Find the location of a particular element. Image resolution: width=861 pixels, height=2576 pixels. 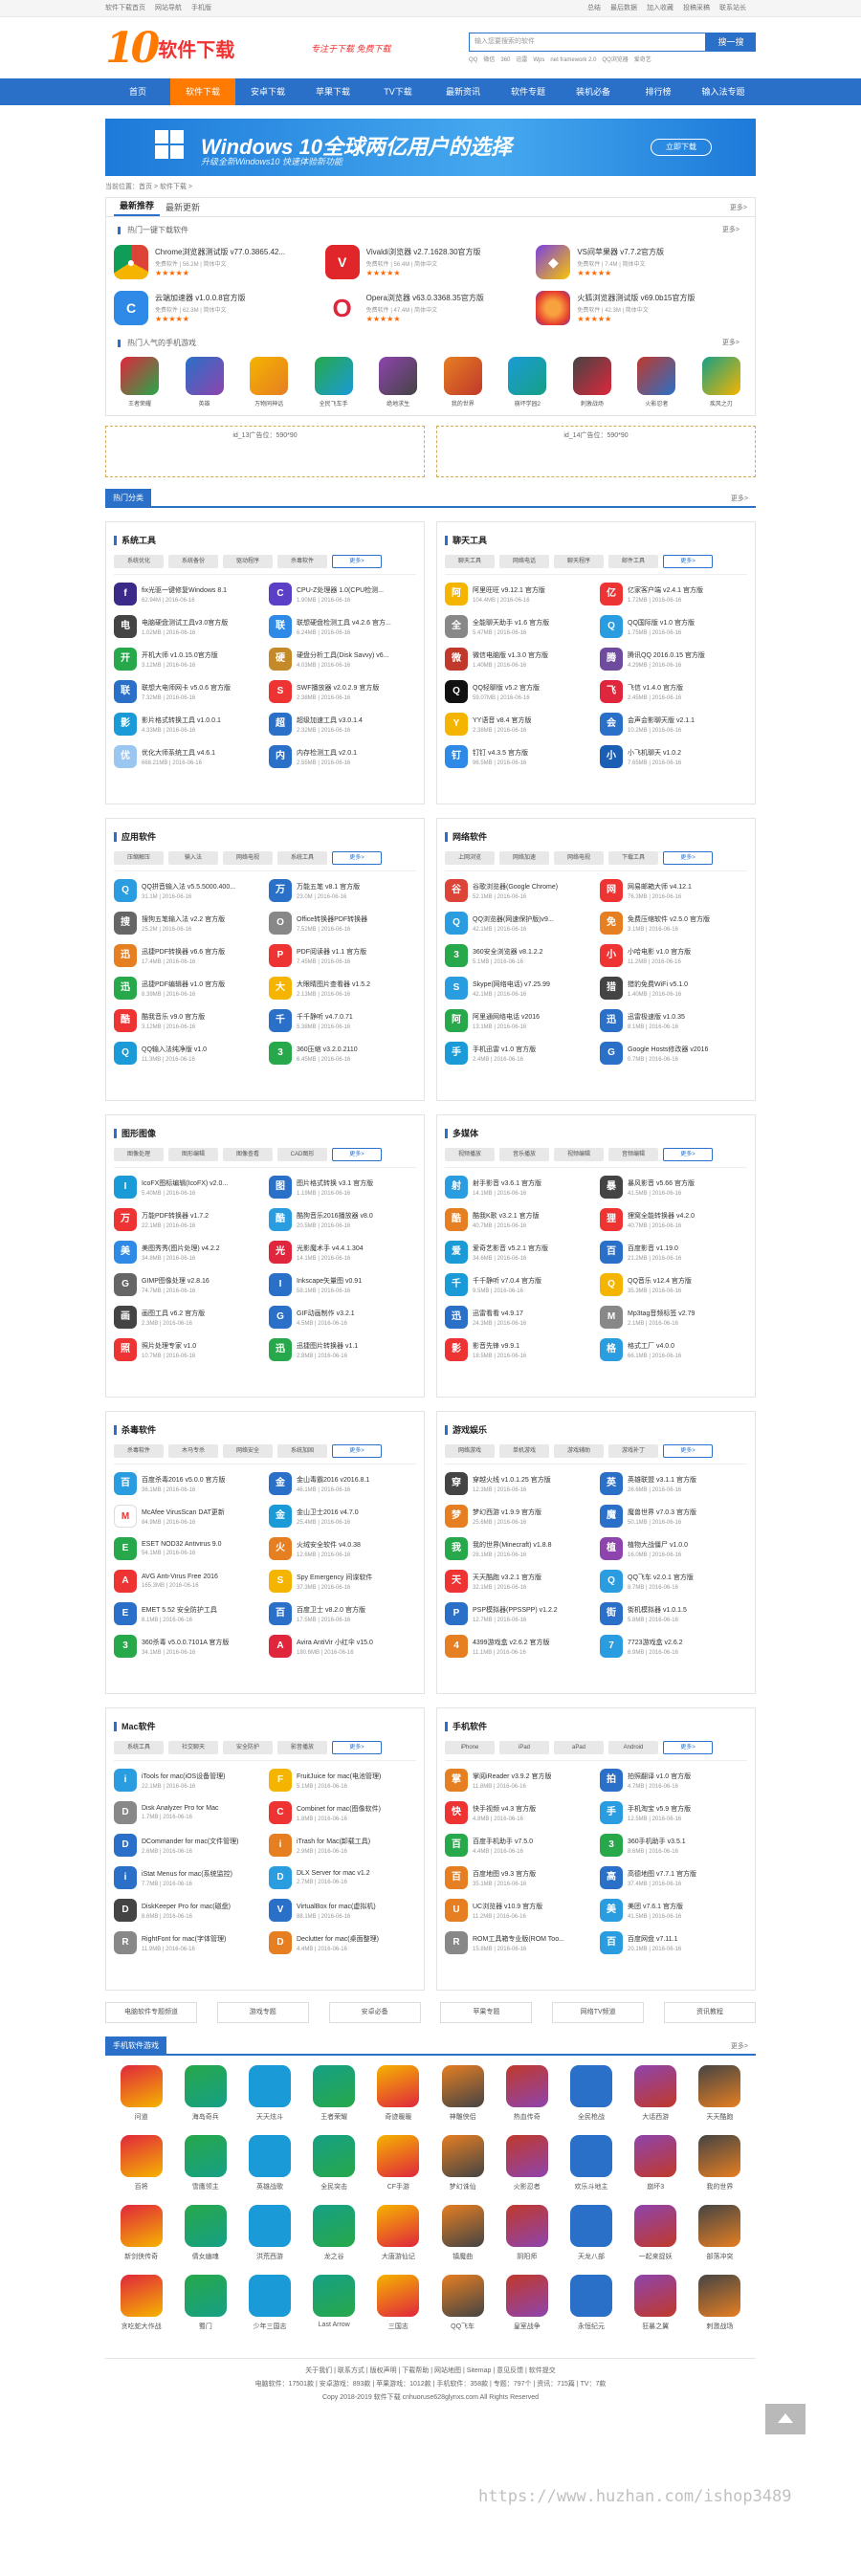

app-name: Vivaldi浏览器 v2.7.1628.30官方版 is located at coordinates (423, 252).